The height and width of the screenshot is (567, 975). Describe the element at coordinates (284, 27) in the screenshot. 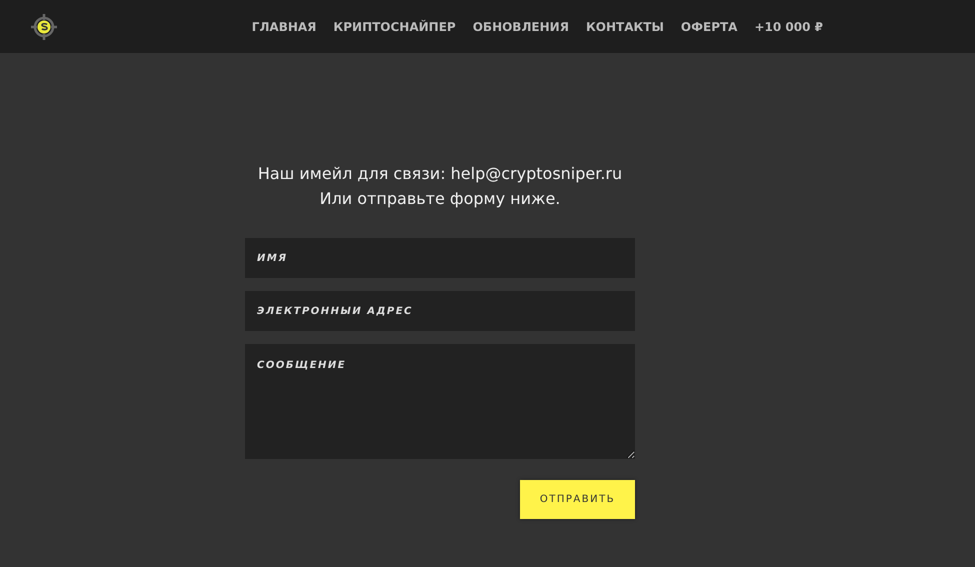

I see `nav-link: ГЛАВНАЯ` at that location.